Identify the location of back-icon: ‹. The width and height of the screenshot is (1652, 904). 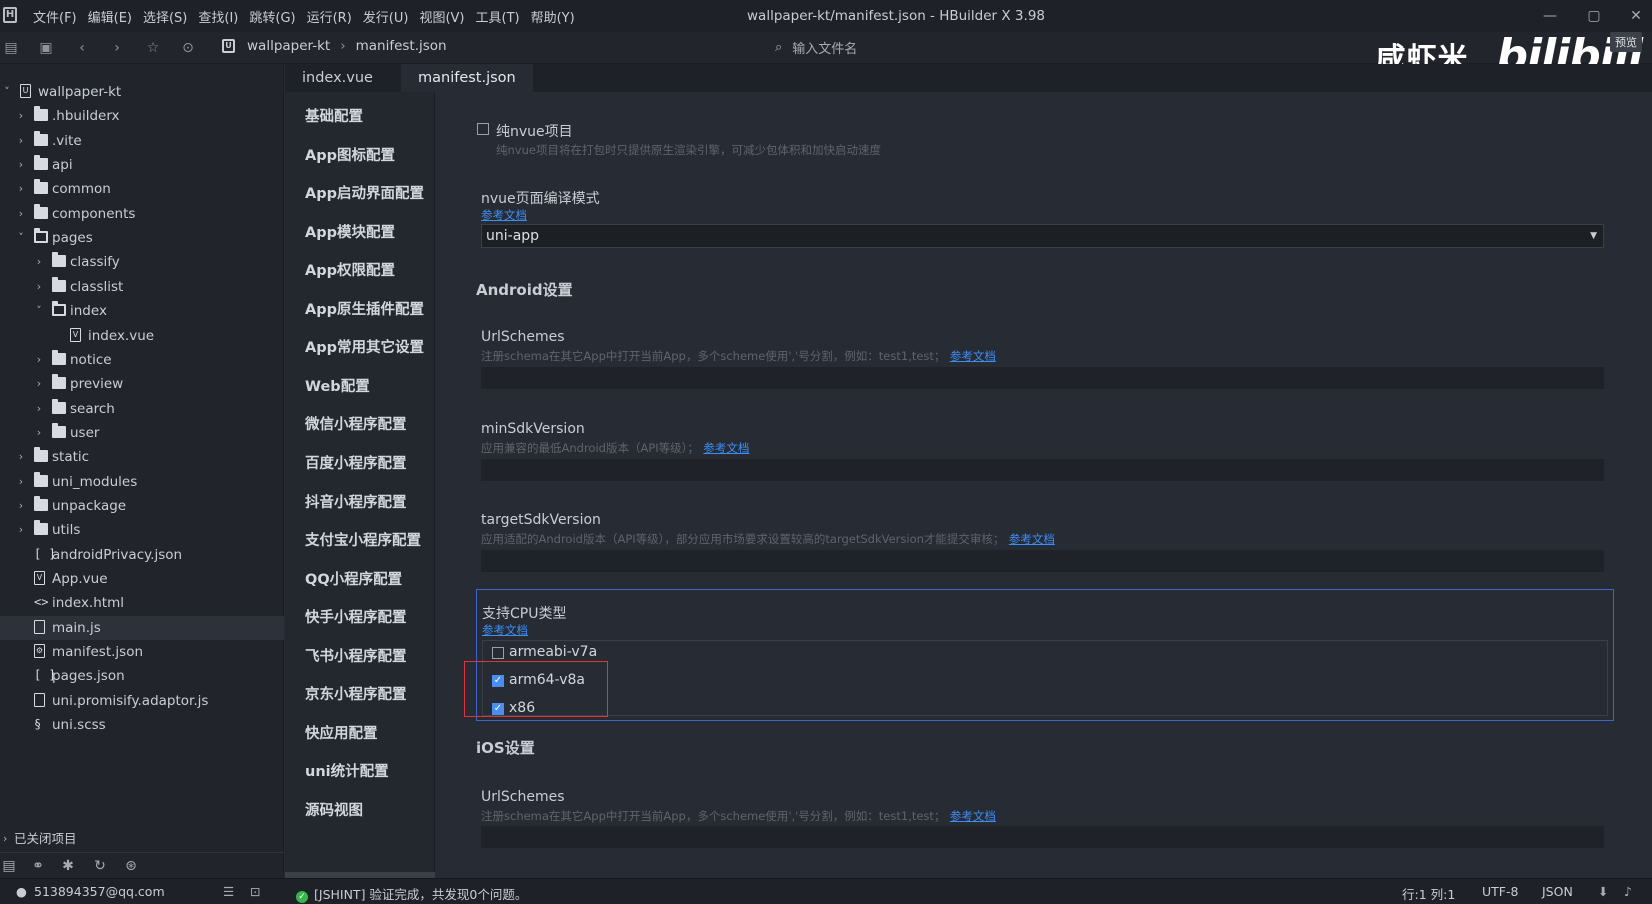
(82, 48).